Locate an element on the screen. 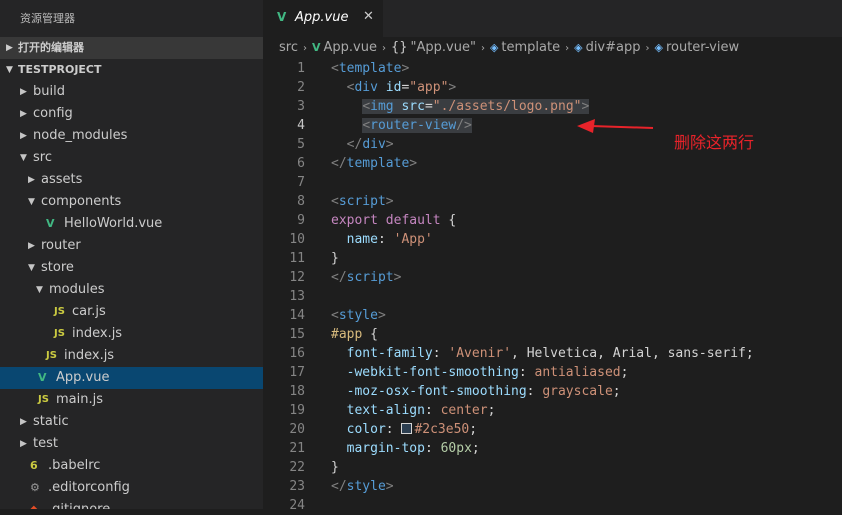 This screenshot has height=515, width=842. color-swatch-icon is located at coordinates (407, 428).